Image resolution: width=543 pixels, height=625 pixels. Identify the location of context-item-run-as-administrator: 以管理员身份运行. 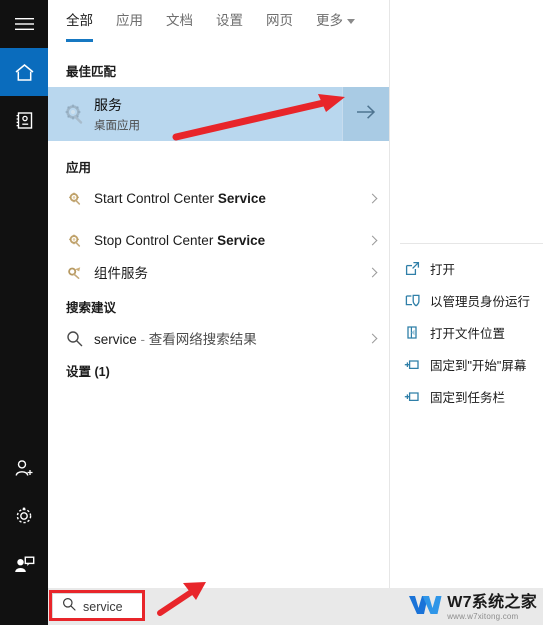
(466, 300).